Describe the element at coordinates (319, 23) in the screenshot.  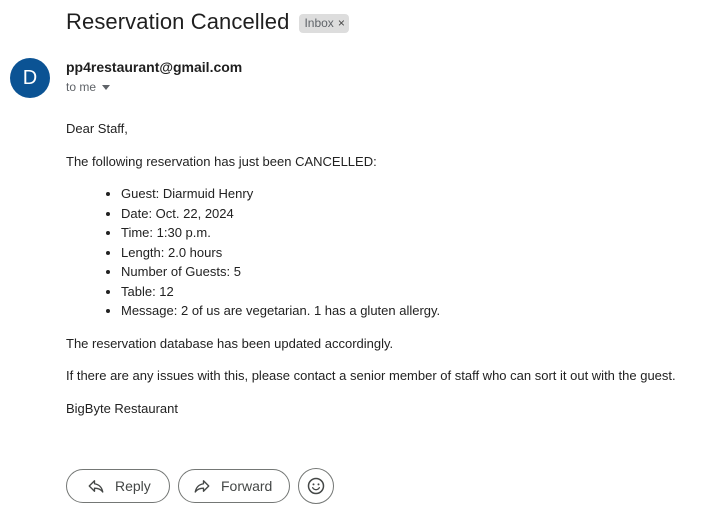
I see `inbox-label-text: Inbox` at that location.